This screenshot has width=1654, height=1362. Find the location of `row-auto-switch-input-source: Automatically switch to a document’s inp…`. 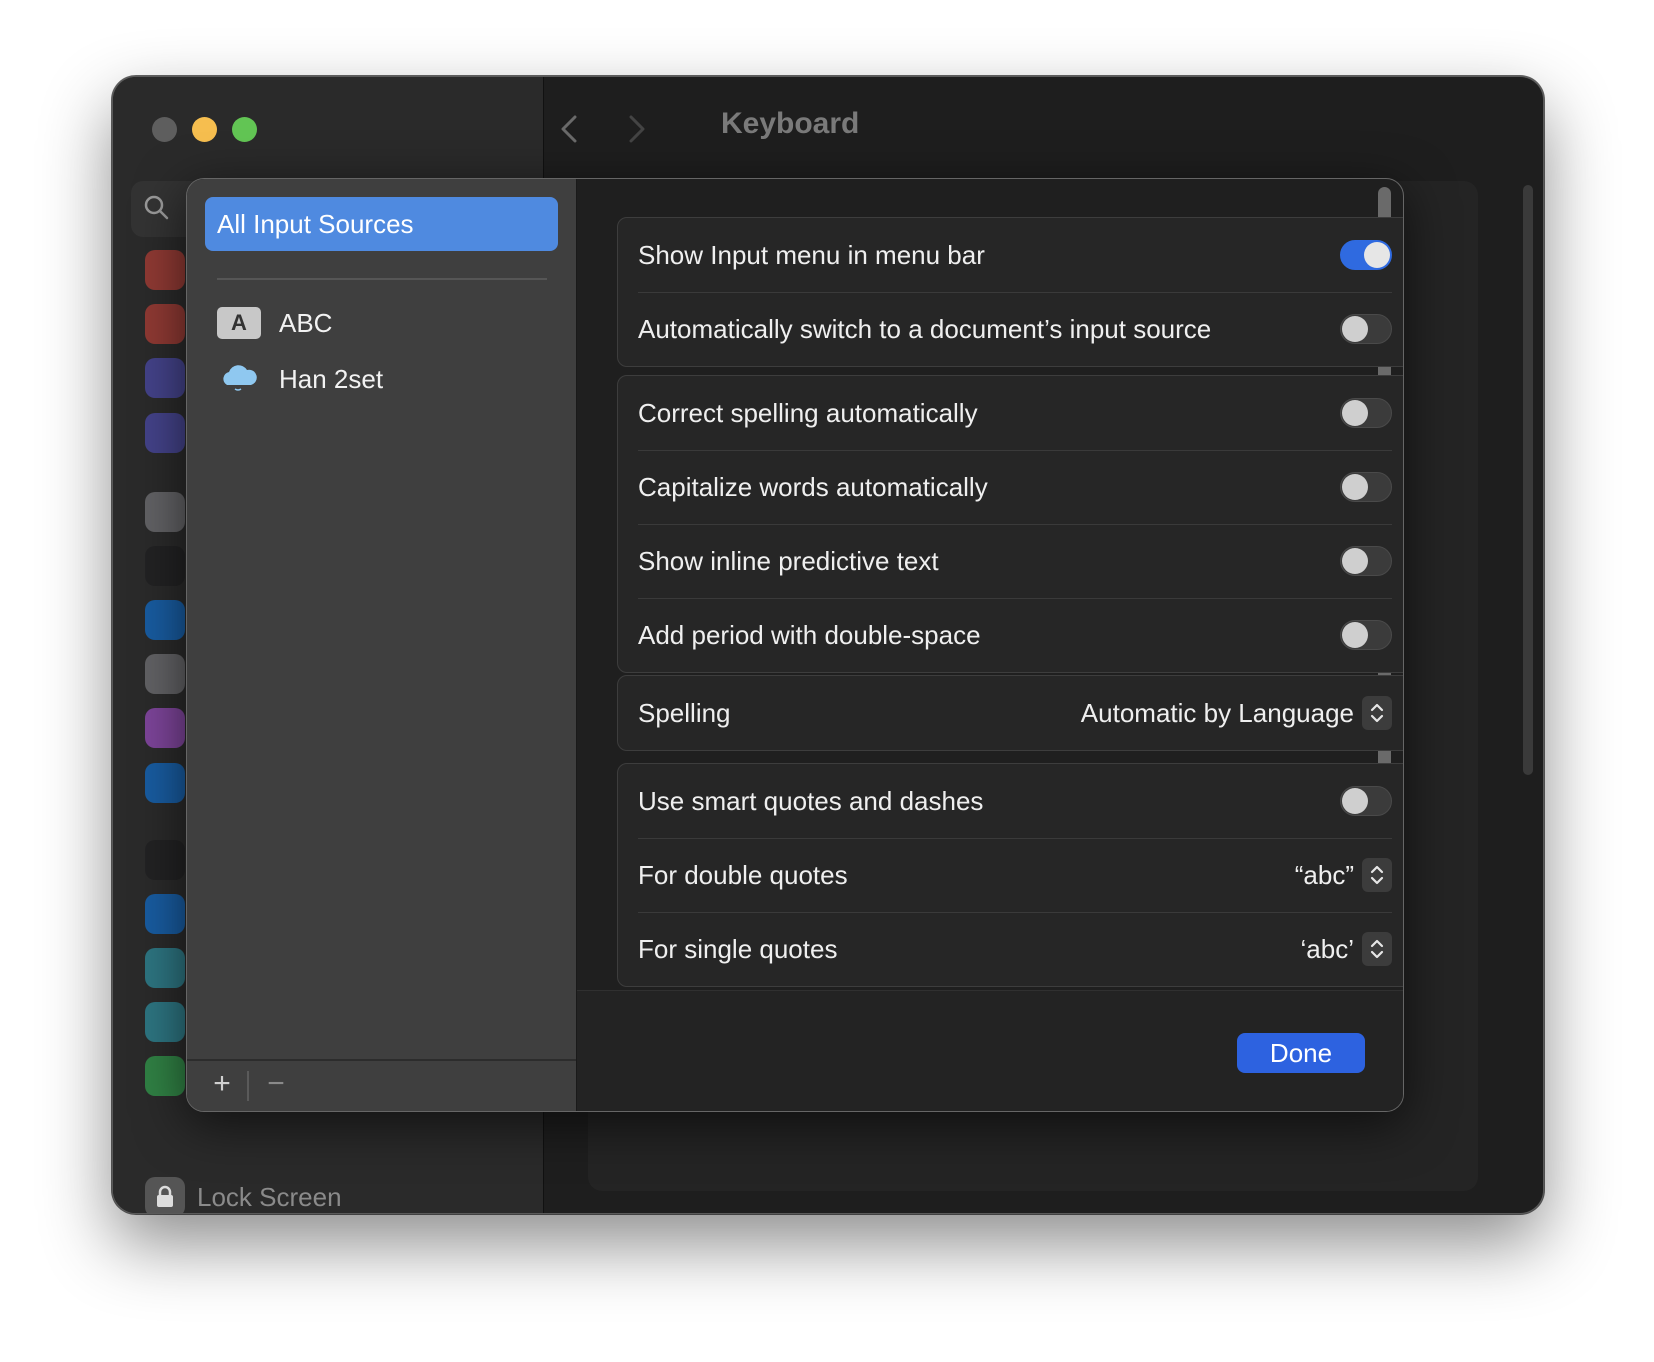

row-auto-switch-input-source: Automatically switch to a document’s inp… is located at coordinates (1010, 329).